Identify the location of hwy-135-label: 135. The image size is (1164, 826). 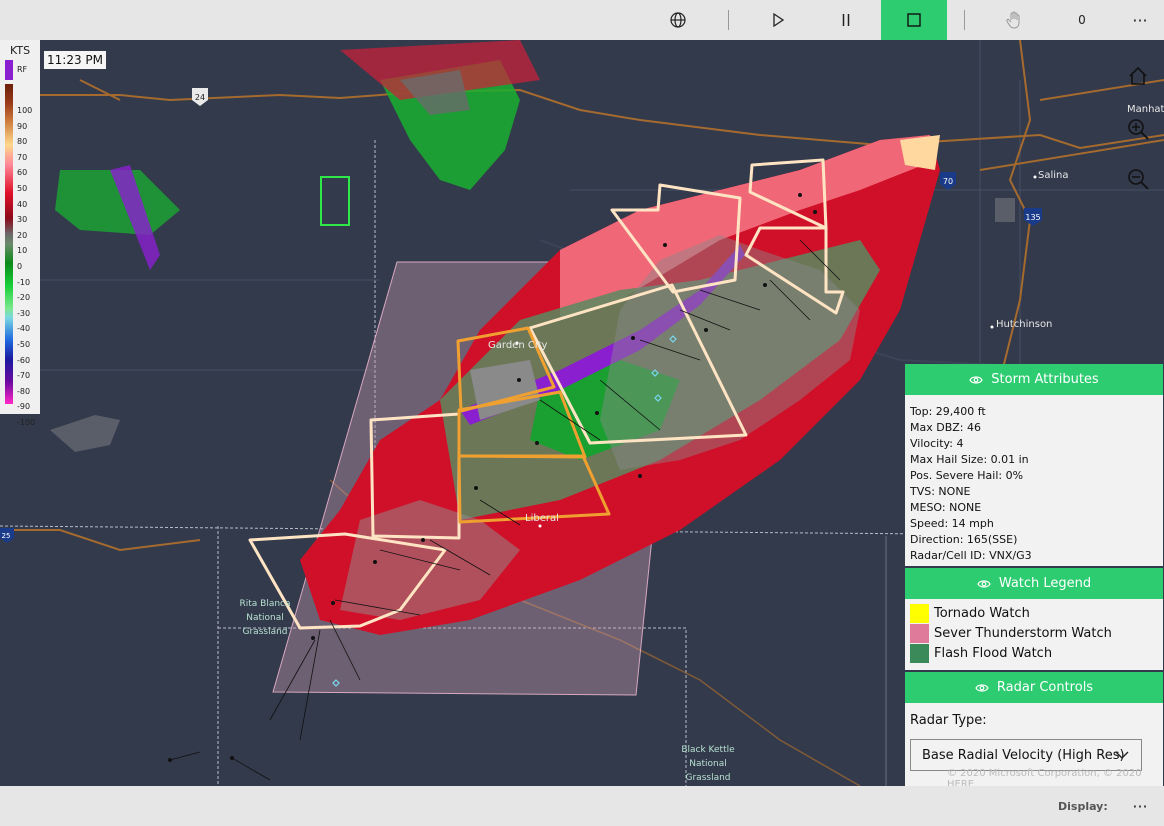
(1032, 217).